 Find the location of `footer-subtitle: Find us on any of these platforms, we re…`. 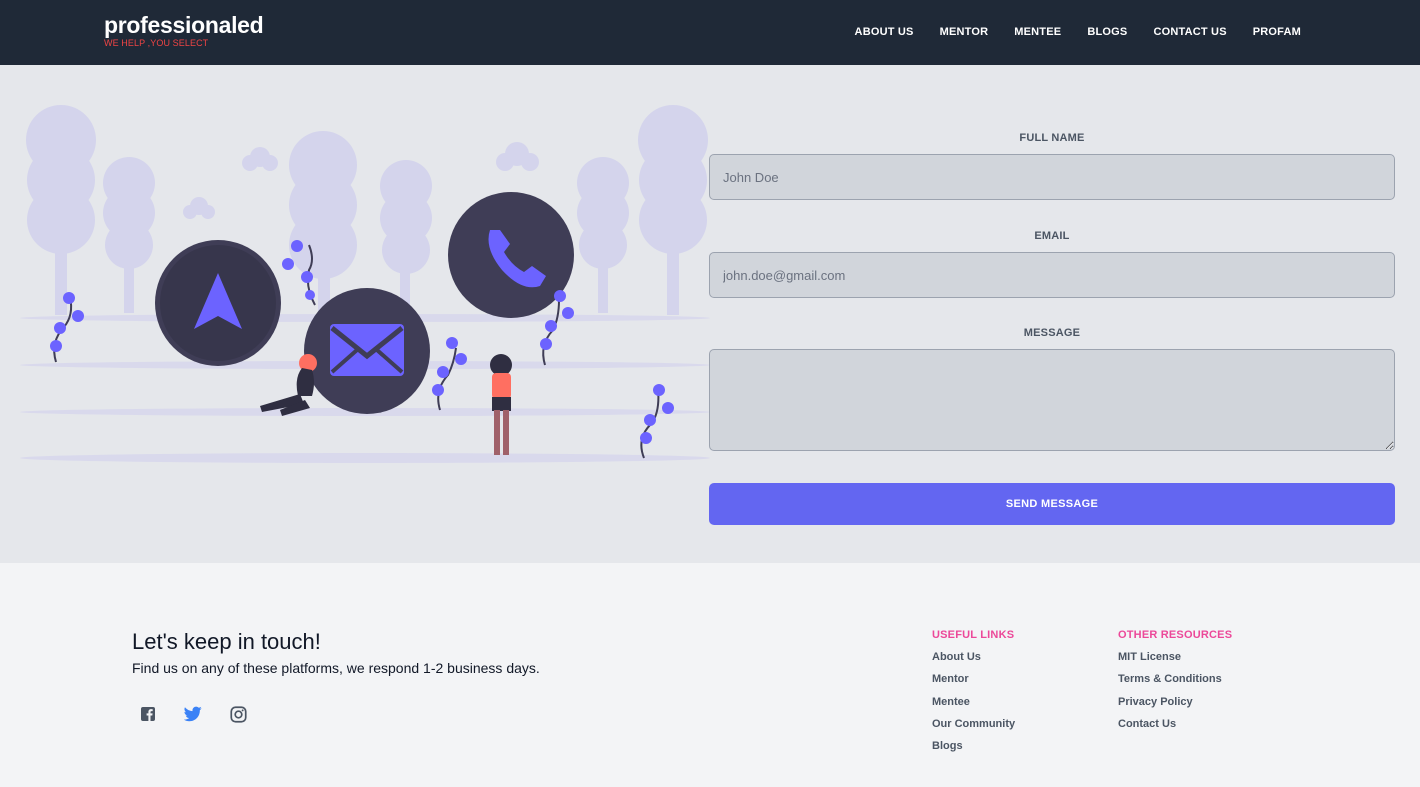

footer-subtitle: Find us on any of these platforms, we re… is located at coordinates (336, 668).